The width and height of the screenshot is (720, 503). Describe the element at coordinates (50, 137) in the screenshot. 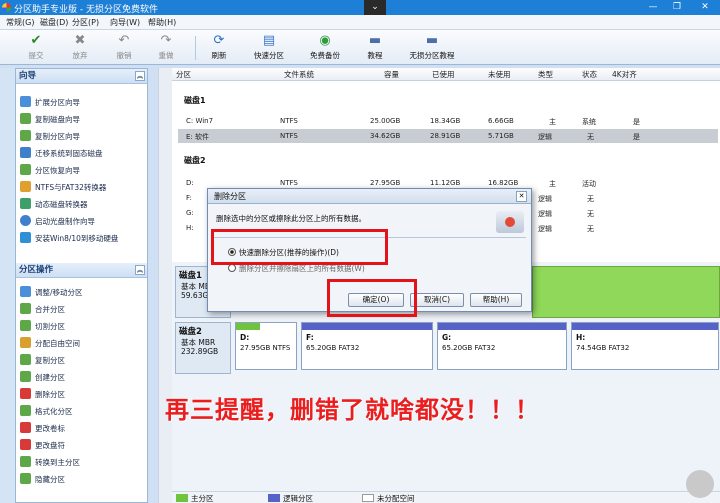

I see `sidebar-item-copy-partition: 复制分区向导` at that location.